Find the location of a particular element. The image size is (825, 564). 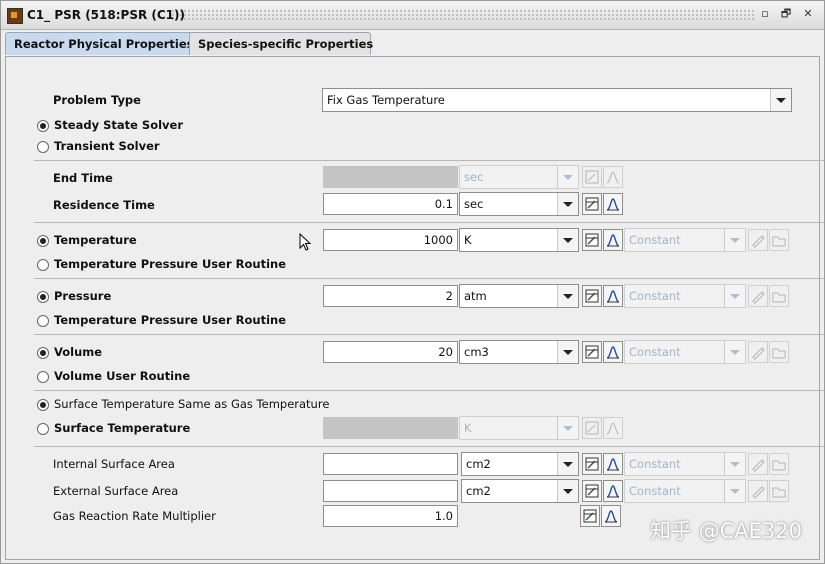

minimize-button: ▫ is located at coordinates (765, 14).